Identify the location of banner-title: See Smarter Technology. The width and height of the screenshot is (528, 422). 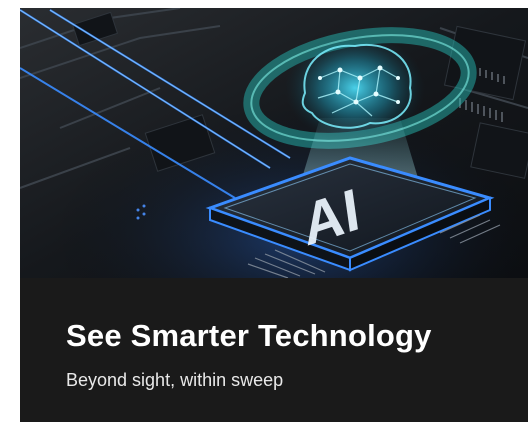
(249, 335).